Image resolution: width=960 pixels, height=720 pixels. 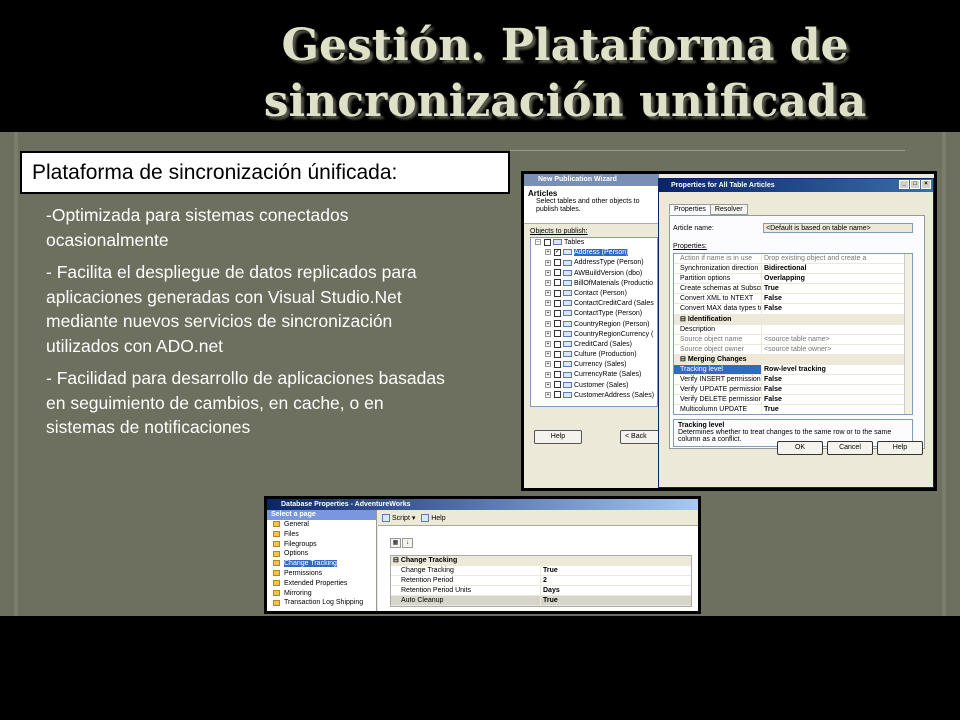 I want to click on help-button: Help, so click(x=900, y=448).